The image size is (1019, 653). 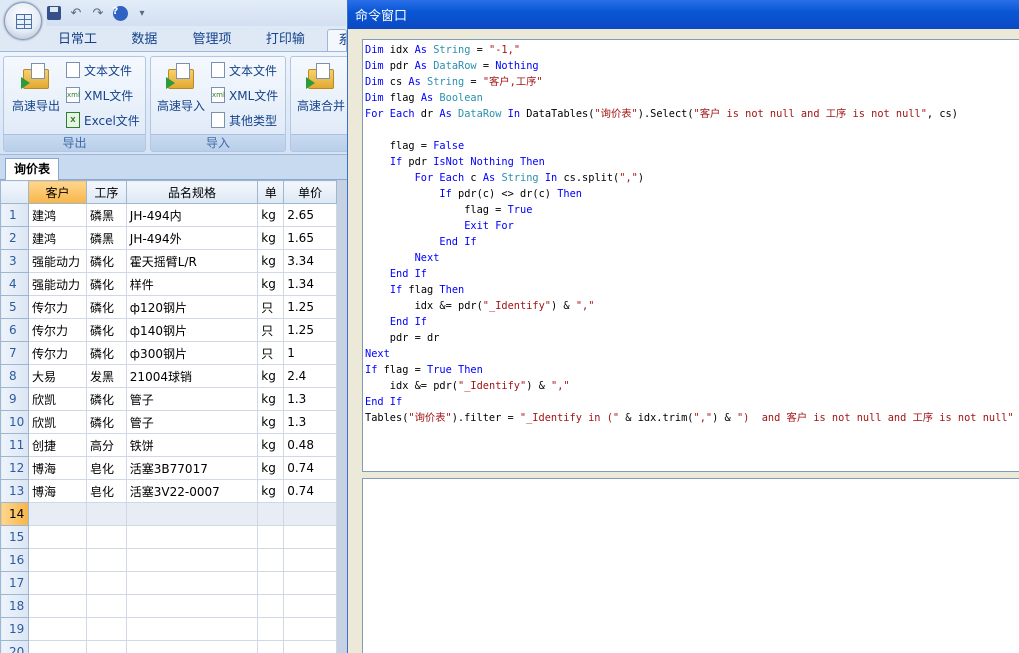 I want to click on table-row: 2 建鸿 磷黑 JH-494外 kg 1.65, so click(x=168, y=238).